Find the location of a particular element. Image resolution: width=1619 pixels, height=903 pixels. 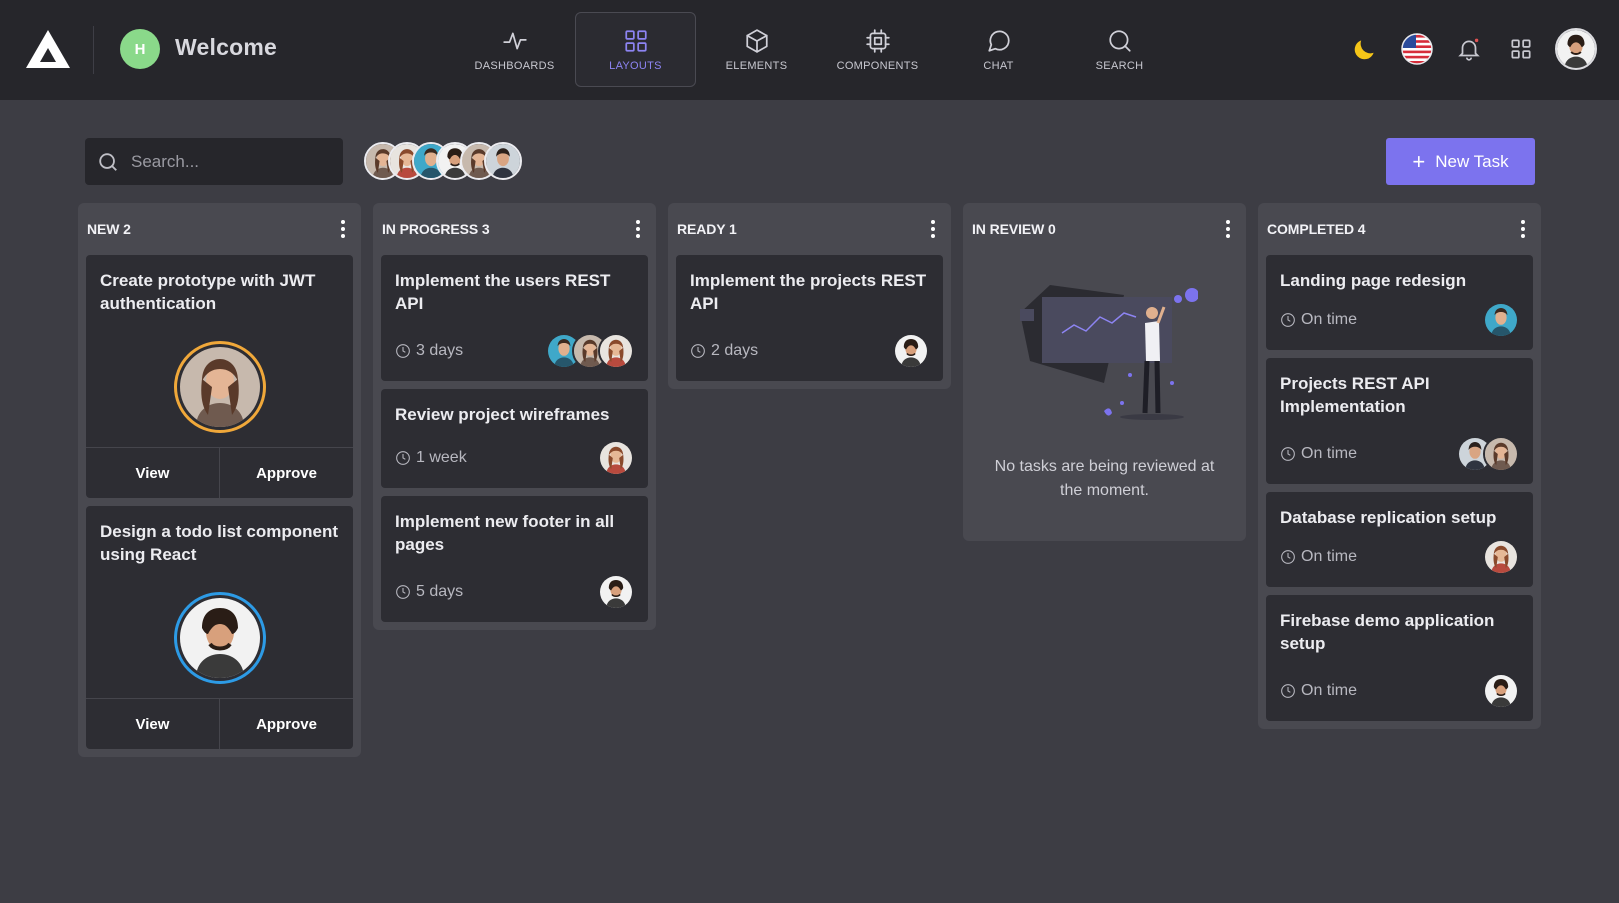

task-title: Implement new footer in all pages is located at coordinates (505, 533).